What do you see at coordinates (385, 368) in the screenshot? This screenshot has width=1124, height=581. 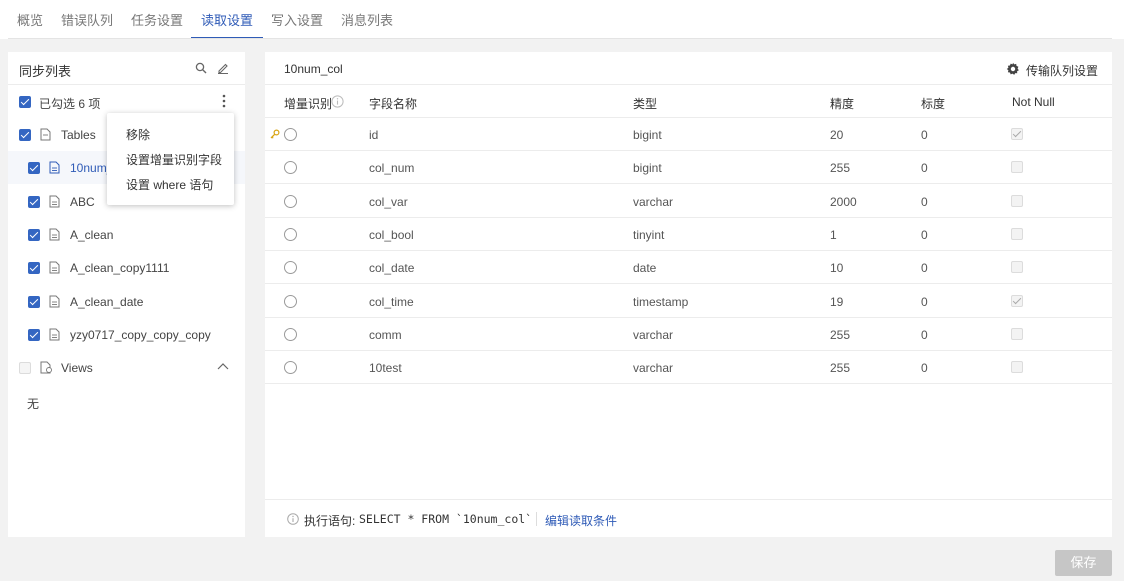 I see `field-name-cell: 10test` at bounding box center [385, 368].